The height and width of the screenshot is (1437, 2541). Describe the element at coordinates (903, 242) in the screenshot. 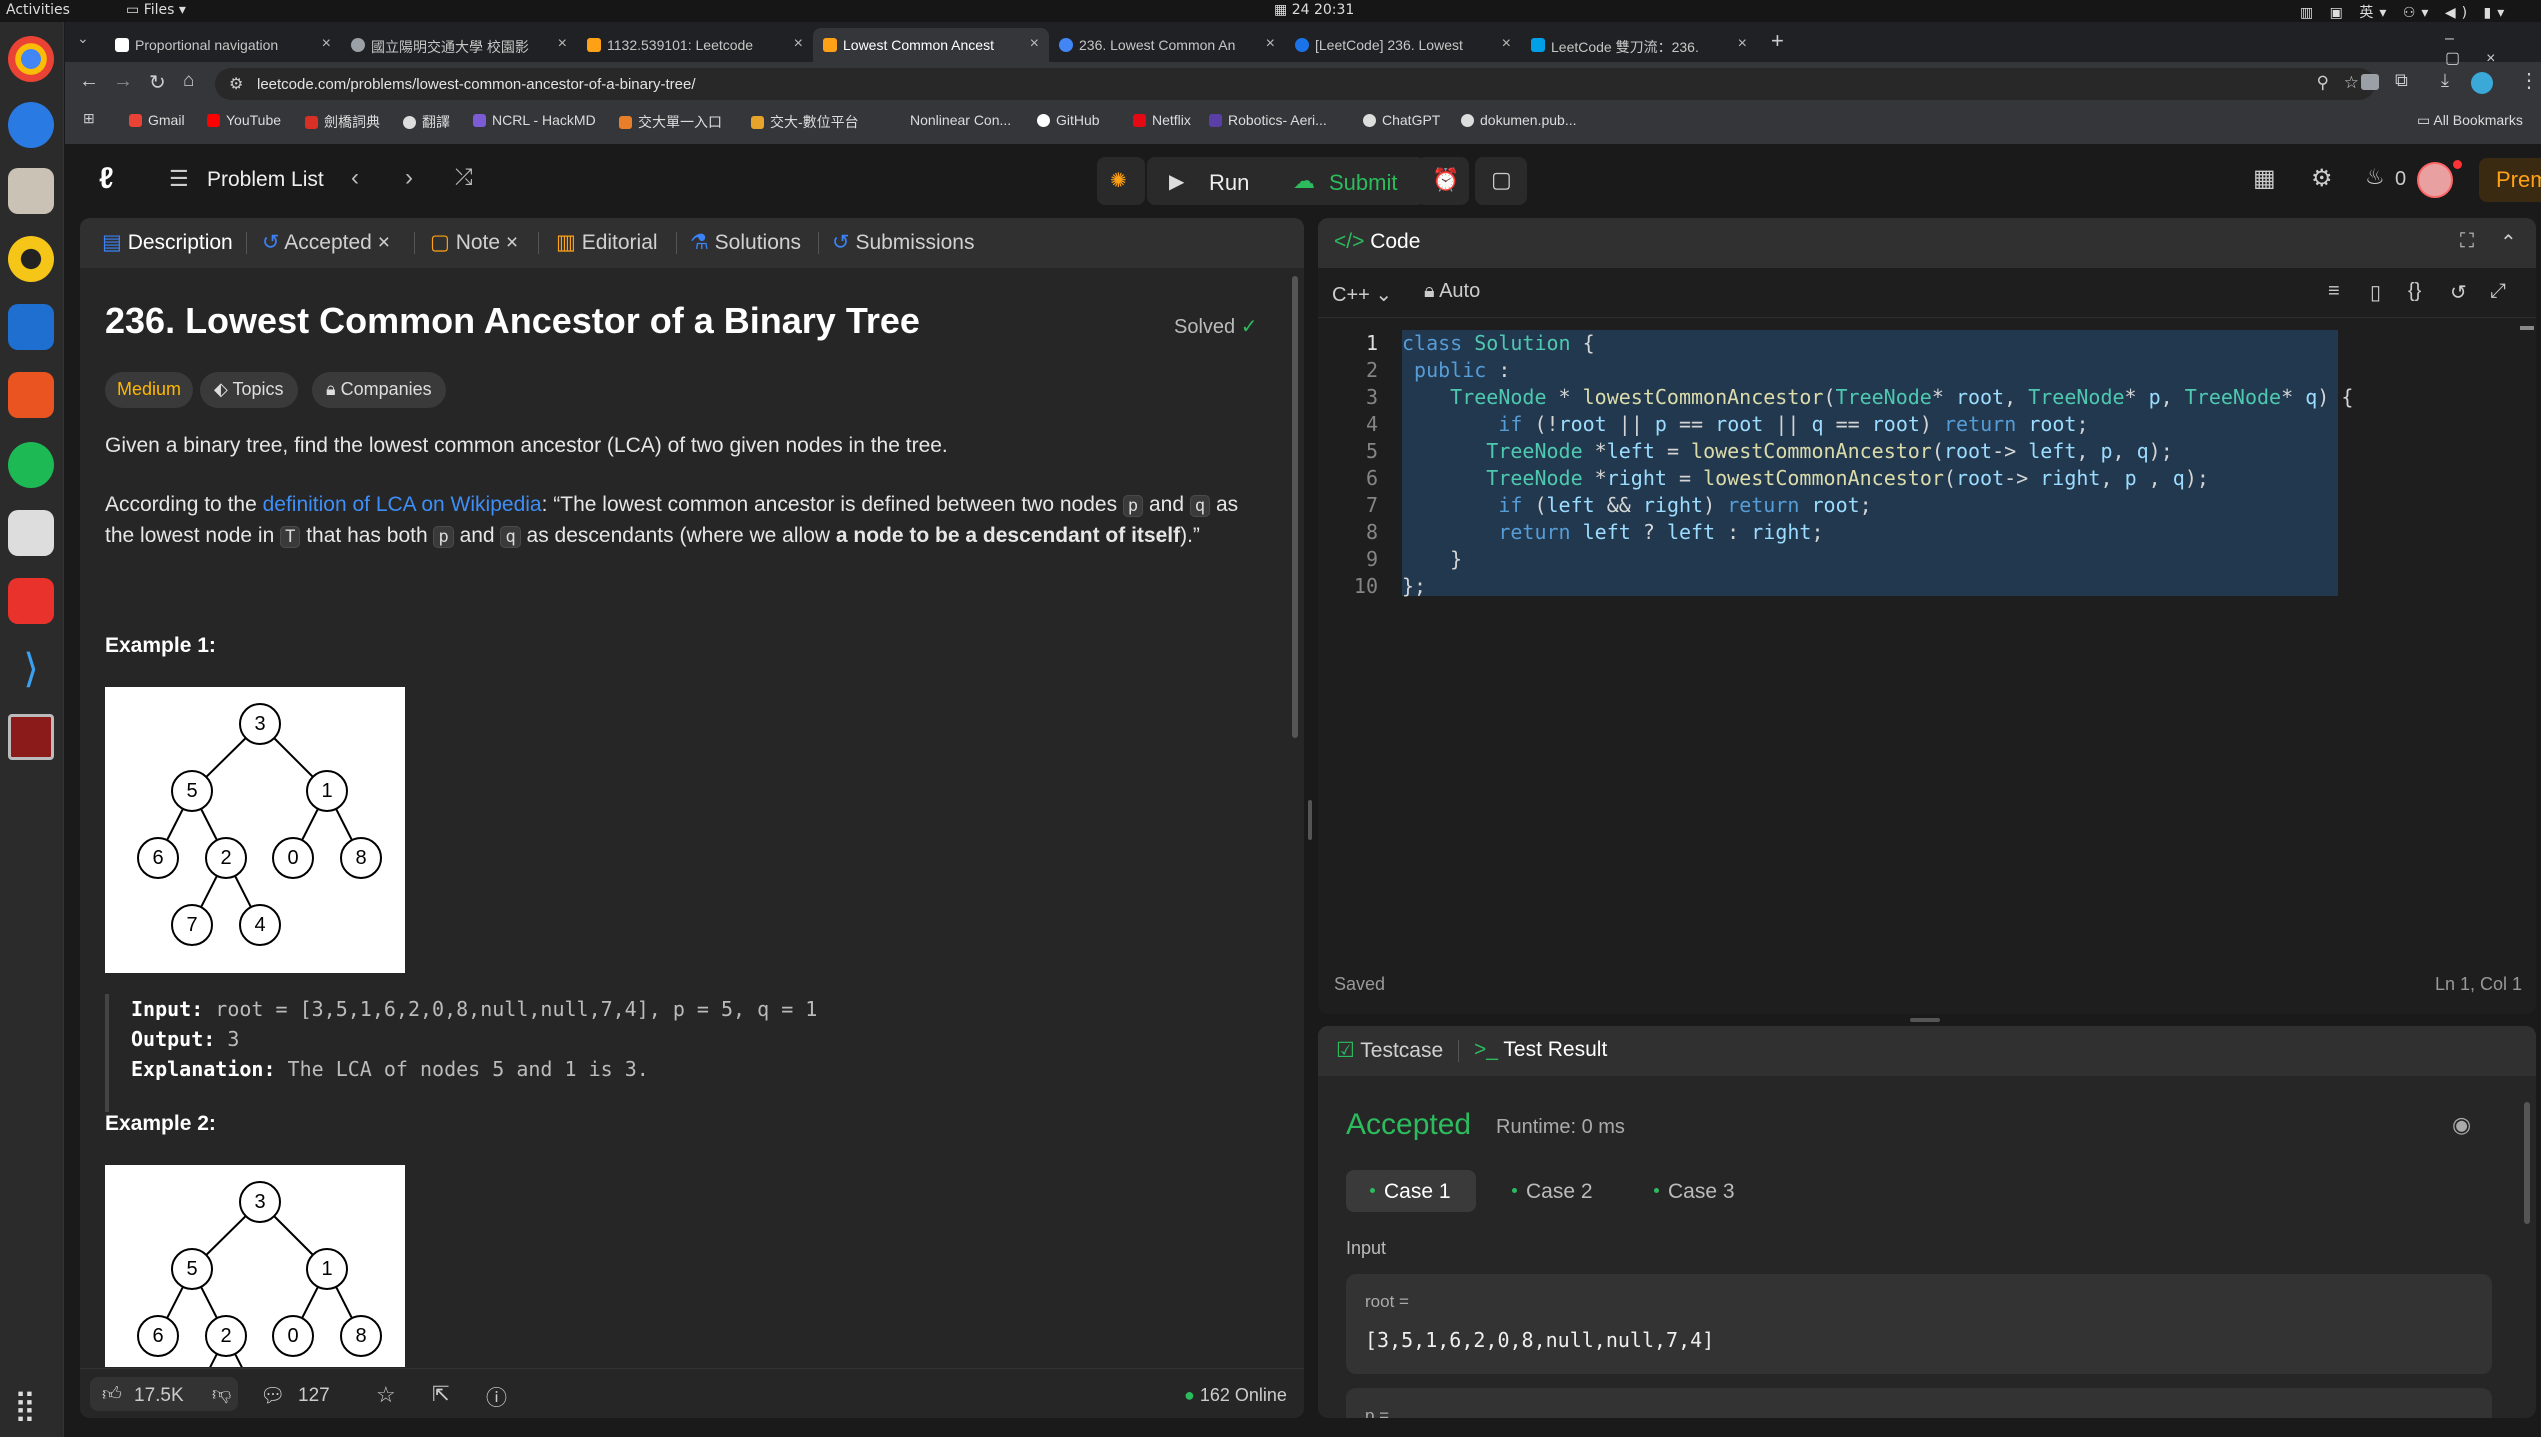

I see `tab-submissions: ↺ Submissions` at that location.